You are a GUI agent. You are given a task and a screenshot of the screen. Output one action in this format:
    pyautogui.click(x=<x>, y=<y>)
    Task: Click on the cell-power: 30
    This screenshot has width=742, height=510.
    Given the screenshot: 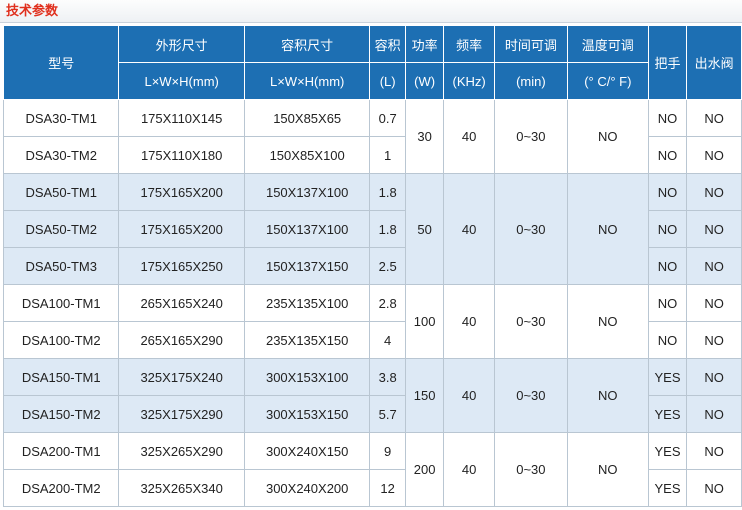 What is the action you would take?
    pyautogui.click(x=424, y=136)
    